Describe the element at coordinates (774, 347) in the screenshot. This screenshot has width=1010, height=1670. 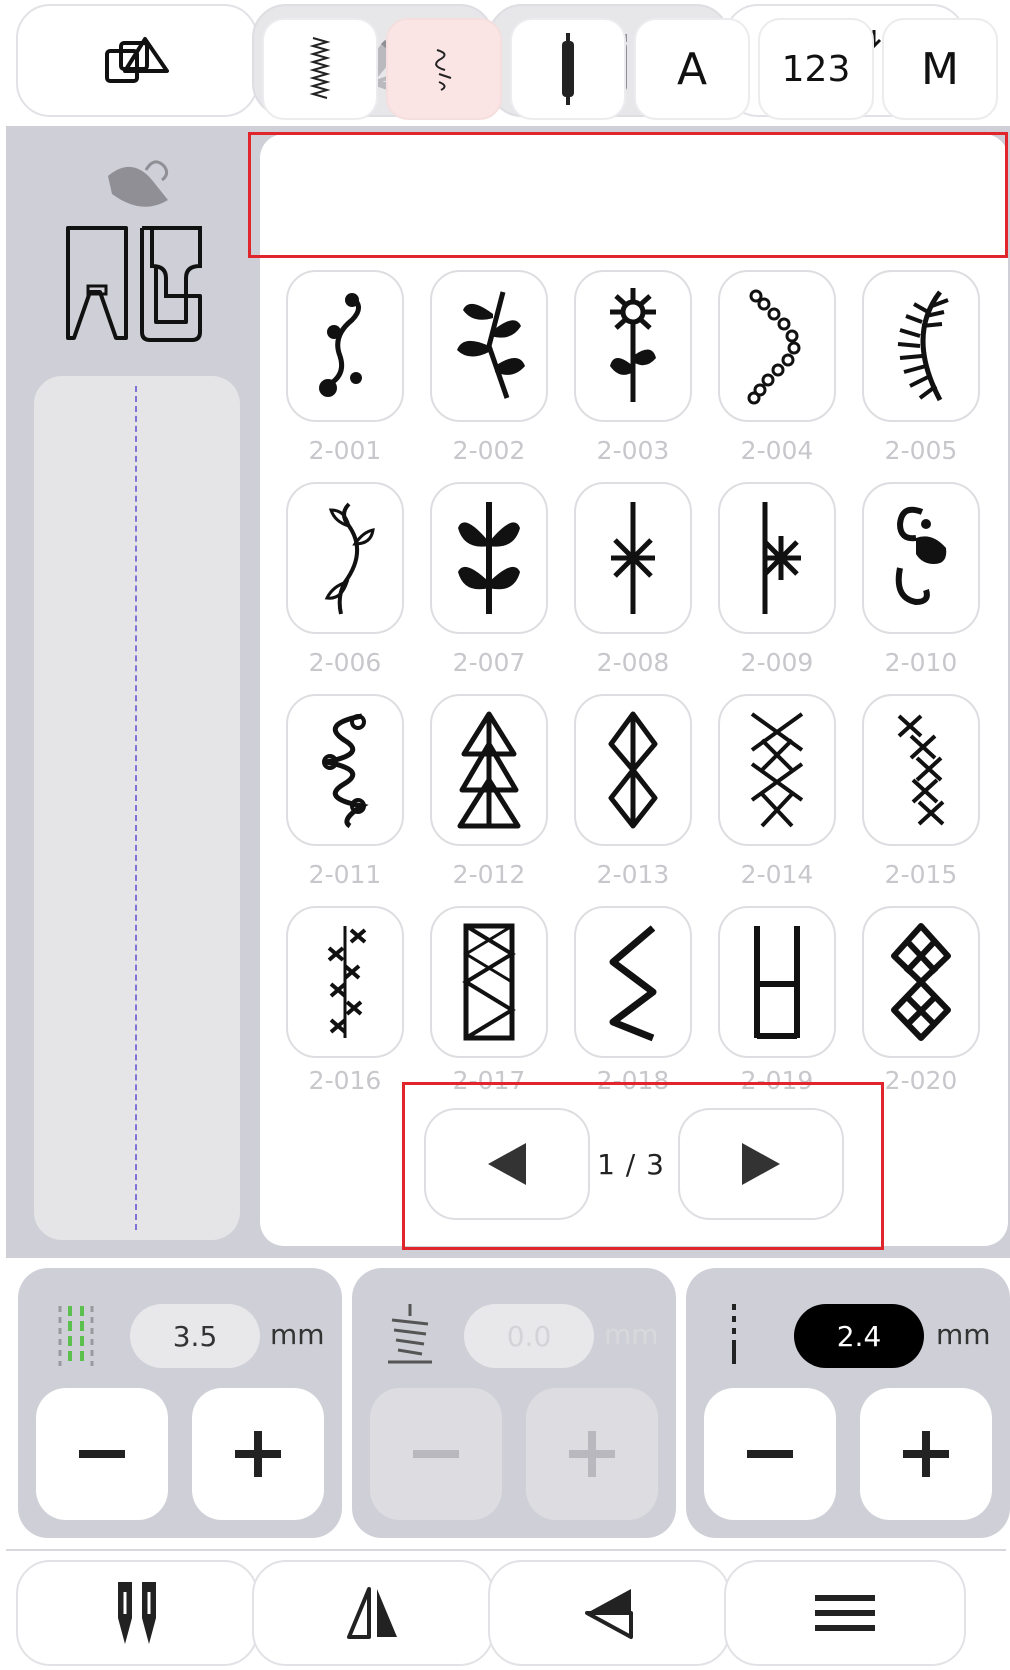
I see `flower-chain-icon` at that location.